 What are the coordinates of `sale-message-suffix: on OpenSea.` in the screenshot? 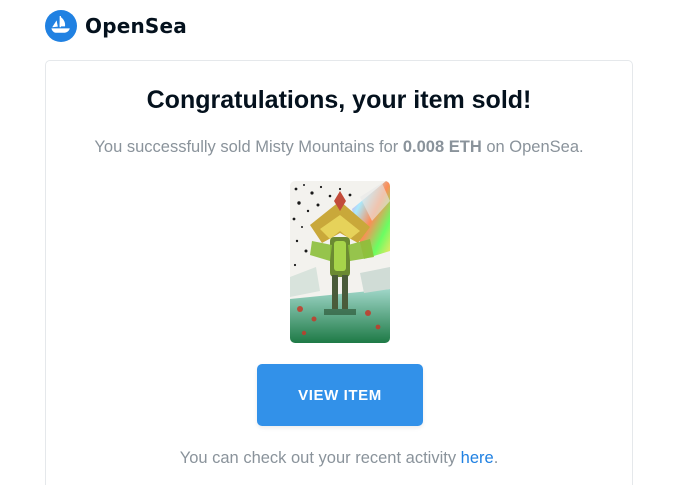 It's located at (532, 147).